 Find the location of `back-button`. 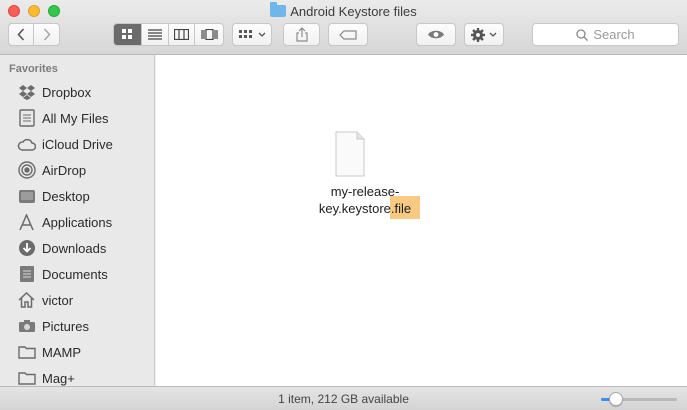

back-button is located at coordinates (21, 34).